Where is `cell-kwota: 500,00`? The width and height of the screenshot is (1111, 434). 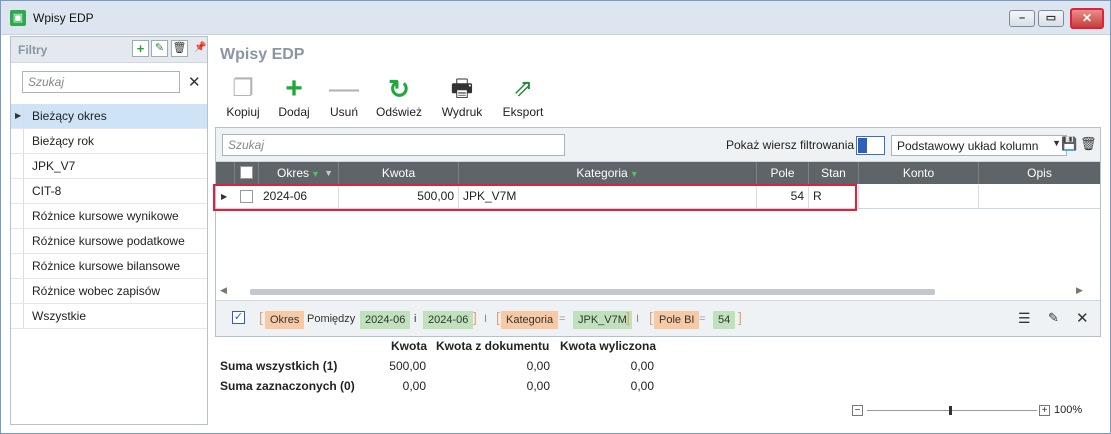 cell-kwota: 500,00 is located at coordinates (399, 196).